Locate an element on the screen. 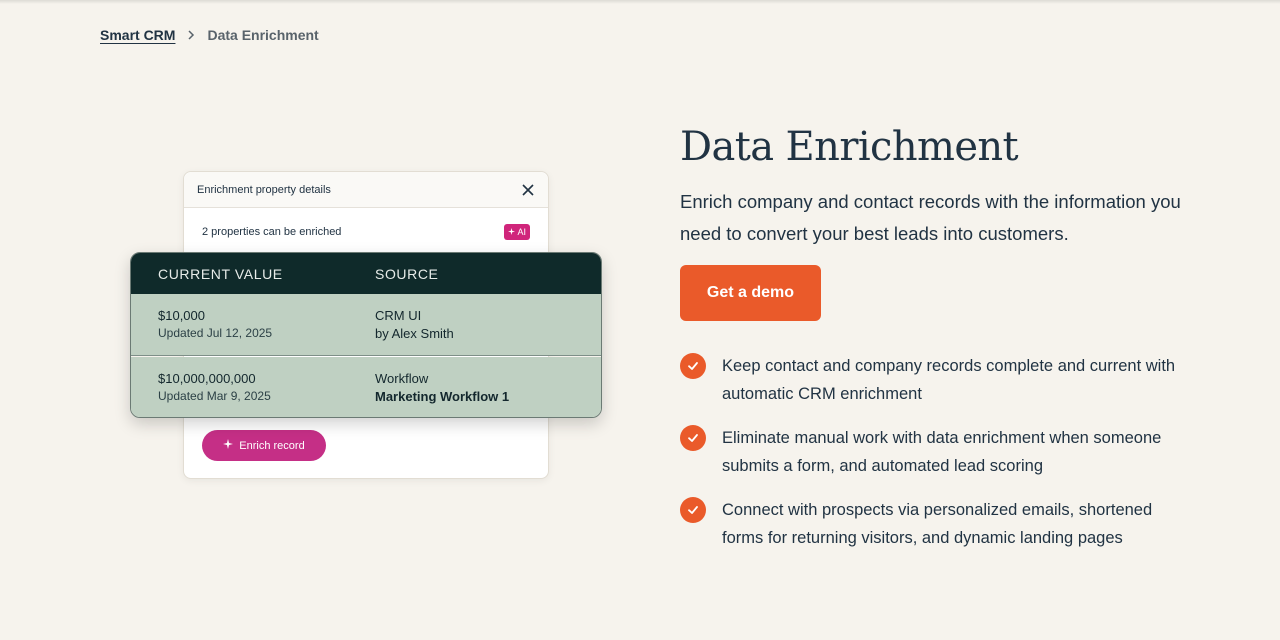 The width and height of the screenshot is (1280, 640). updated-text: Updated Mar 9, 2025 is located at coordinates (214, 396).